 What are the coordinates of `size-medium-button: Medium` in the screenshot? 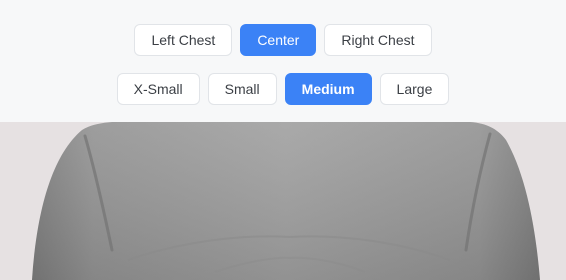 It's located at (328, 89).